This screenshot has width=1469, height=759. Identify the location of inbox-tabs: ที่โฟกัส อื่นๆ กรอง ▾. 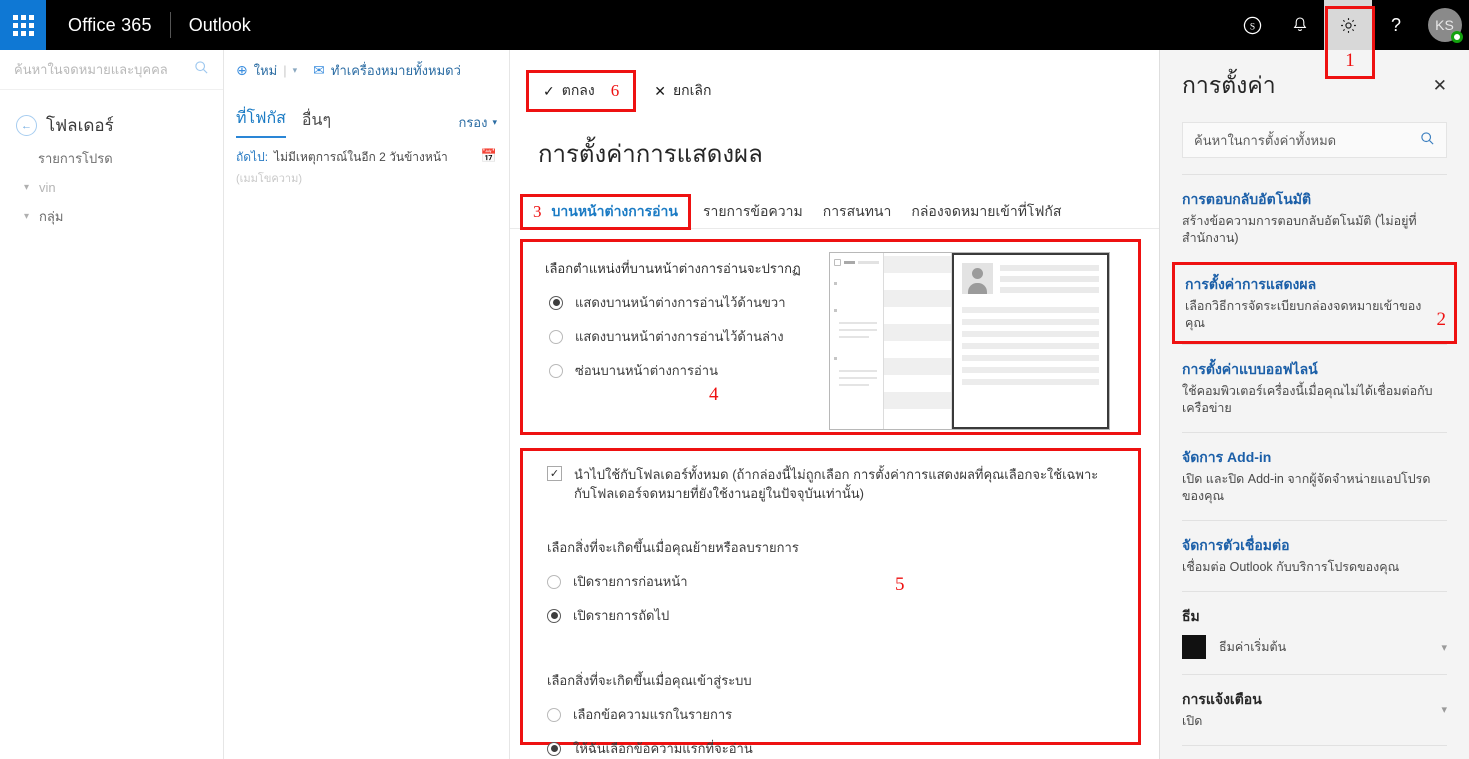
(366, 114).